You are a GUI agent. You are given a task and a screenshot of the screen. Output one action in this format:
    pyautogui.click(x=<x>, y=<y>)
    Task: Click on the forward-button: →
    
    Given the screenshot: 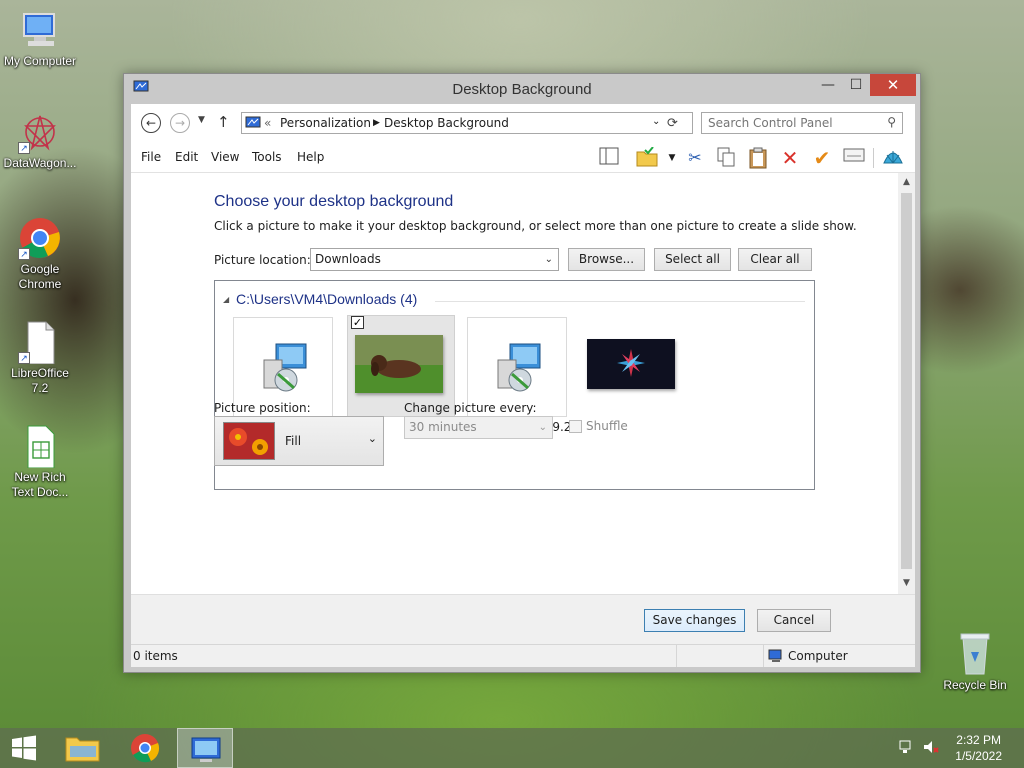 What is the action you would take?
    pyautogui.click(x=180, y=123)
    